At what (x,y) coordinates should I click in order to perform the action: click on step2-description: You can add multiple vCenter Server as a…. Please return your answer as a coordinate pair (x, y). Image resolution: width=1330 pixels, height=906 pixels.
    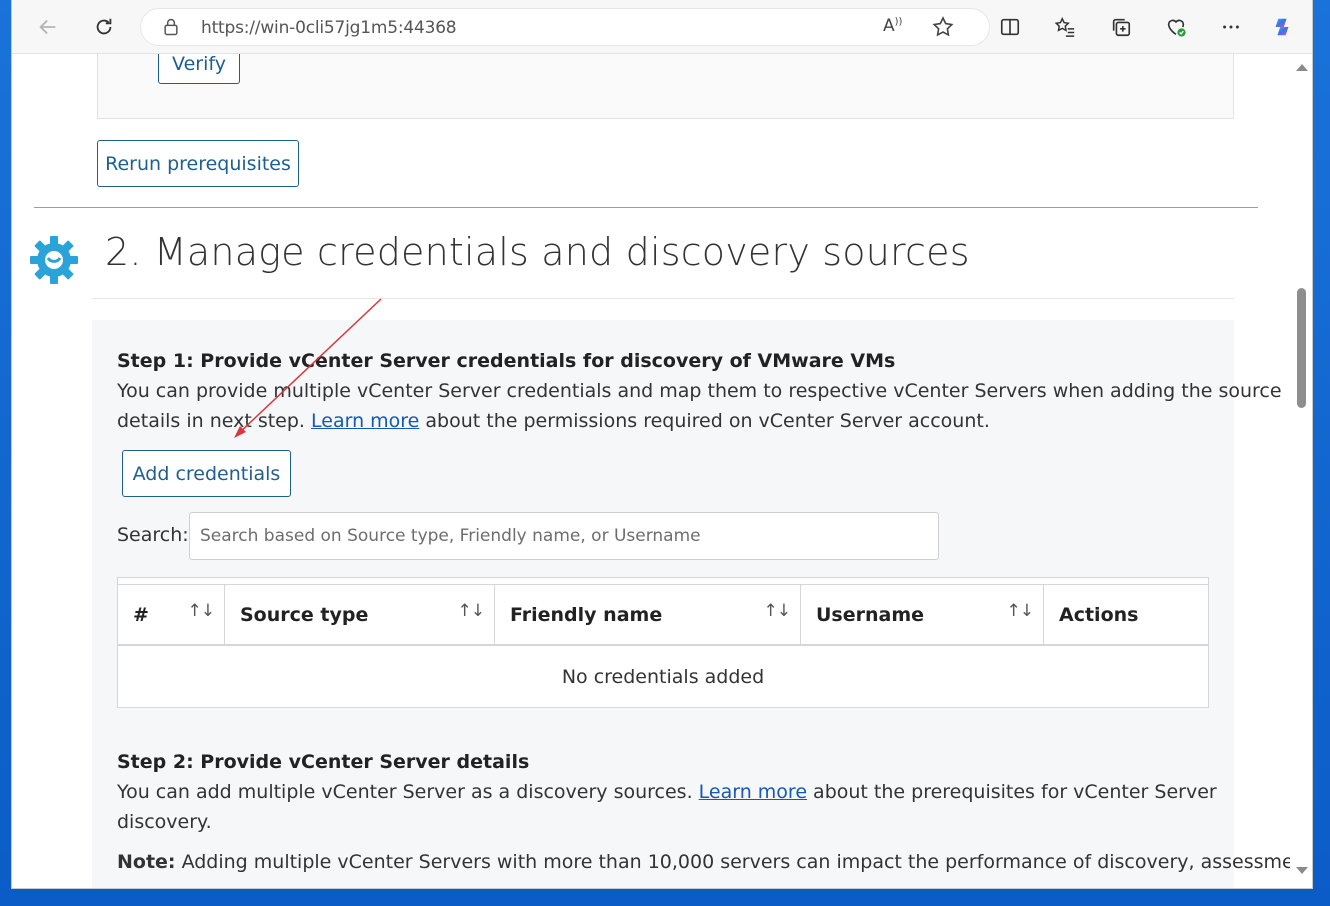
    Looking at the image, I should click on (667, 807).